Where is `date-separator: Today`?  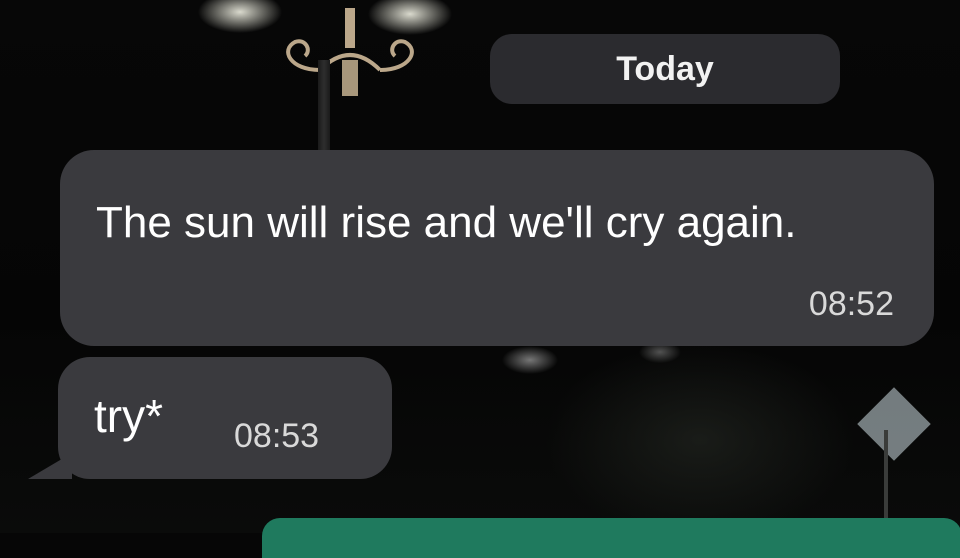
date-separator: Today is located at coordinates (665, 69).